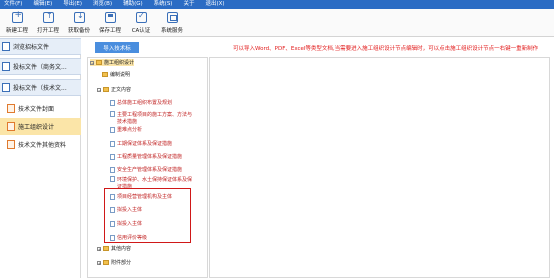  What do you see at coordinates (16, 31) in the screenshot?
I see `new-project-label: 新建工程` at bounding box center [16, 31].